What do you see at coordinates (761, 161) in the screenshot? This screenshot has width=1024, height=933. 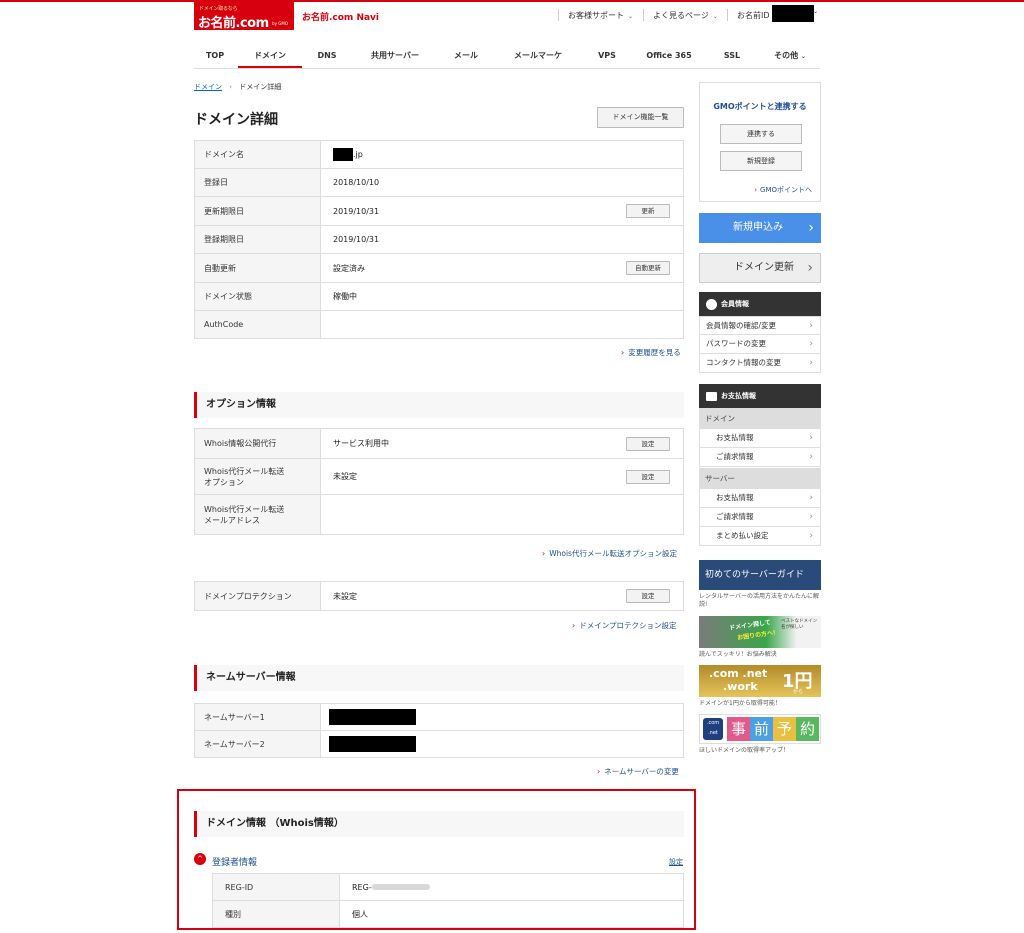 I see `gmo-register-button: 新規登録` at bounding box center [761, 161].